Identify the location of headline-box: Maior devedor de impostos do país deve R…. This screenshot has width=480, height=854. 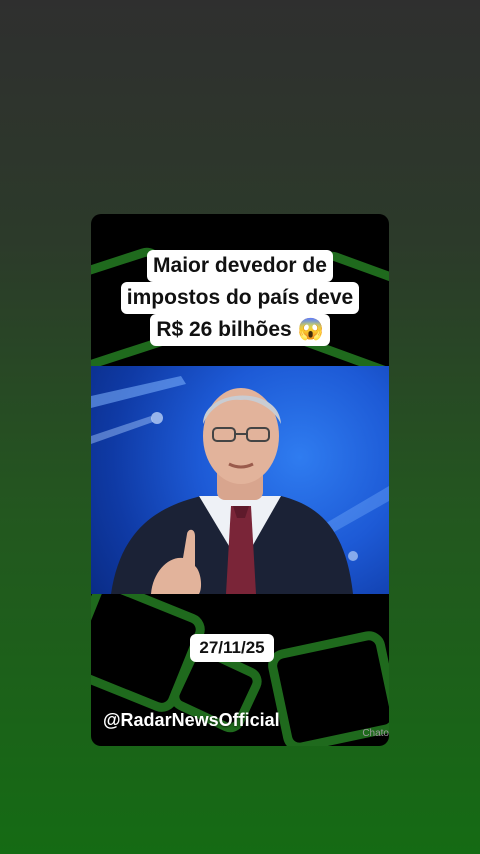
(240, 298).